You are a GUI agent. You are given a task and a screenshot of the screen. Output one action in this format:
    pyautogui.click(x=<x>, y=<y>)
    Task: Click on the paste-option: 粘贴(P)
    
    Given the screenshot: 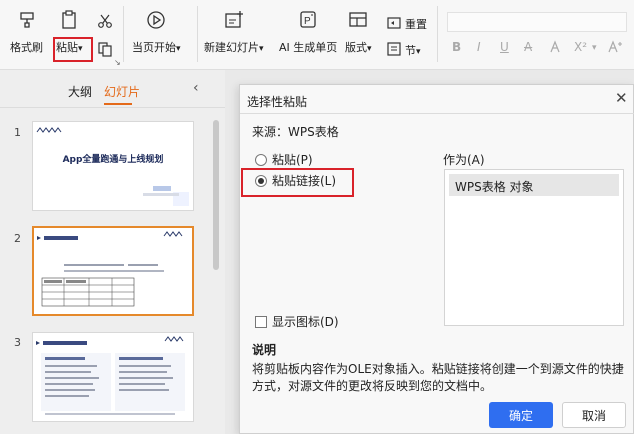 What is the action you would take?
    pyautogui.click(x=284, y=159)
    